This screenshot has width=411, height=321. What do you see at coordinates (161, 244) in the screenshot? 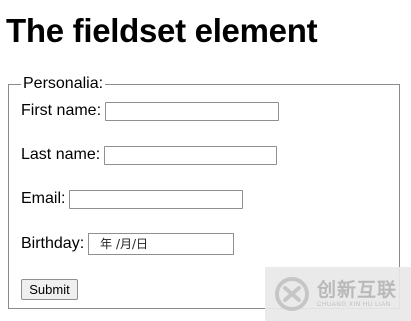
I see `birthday-date-input: 年 /月/日` at bounding box center [161, 244].